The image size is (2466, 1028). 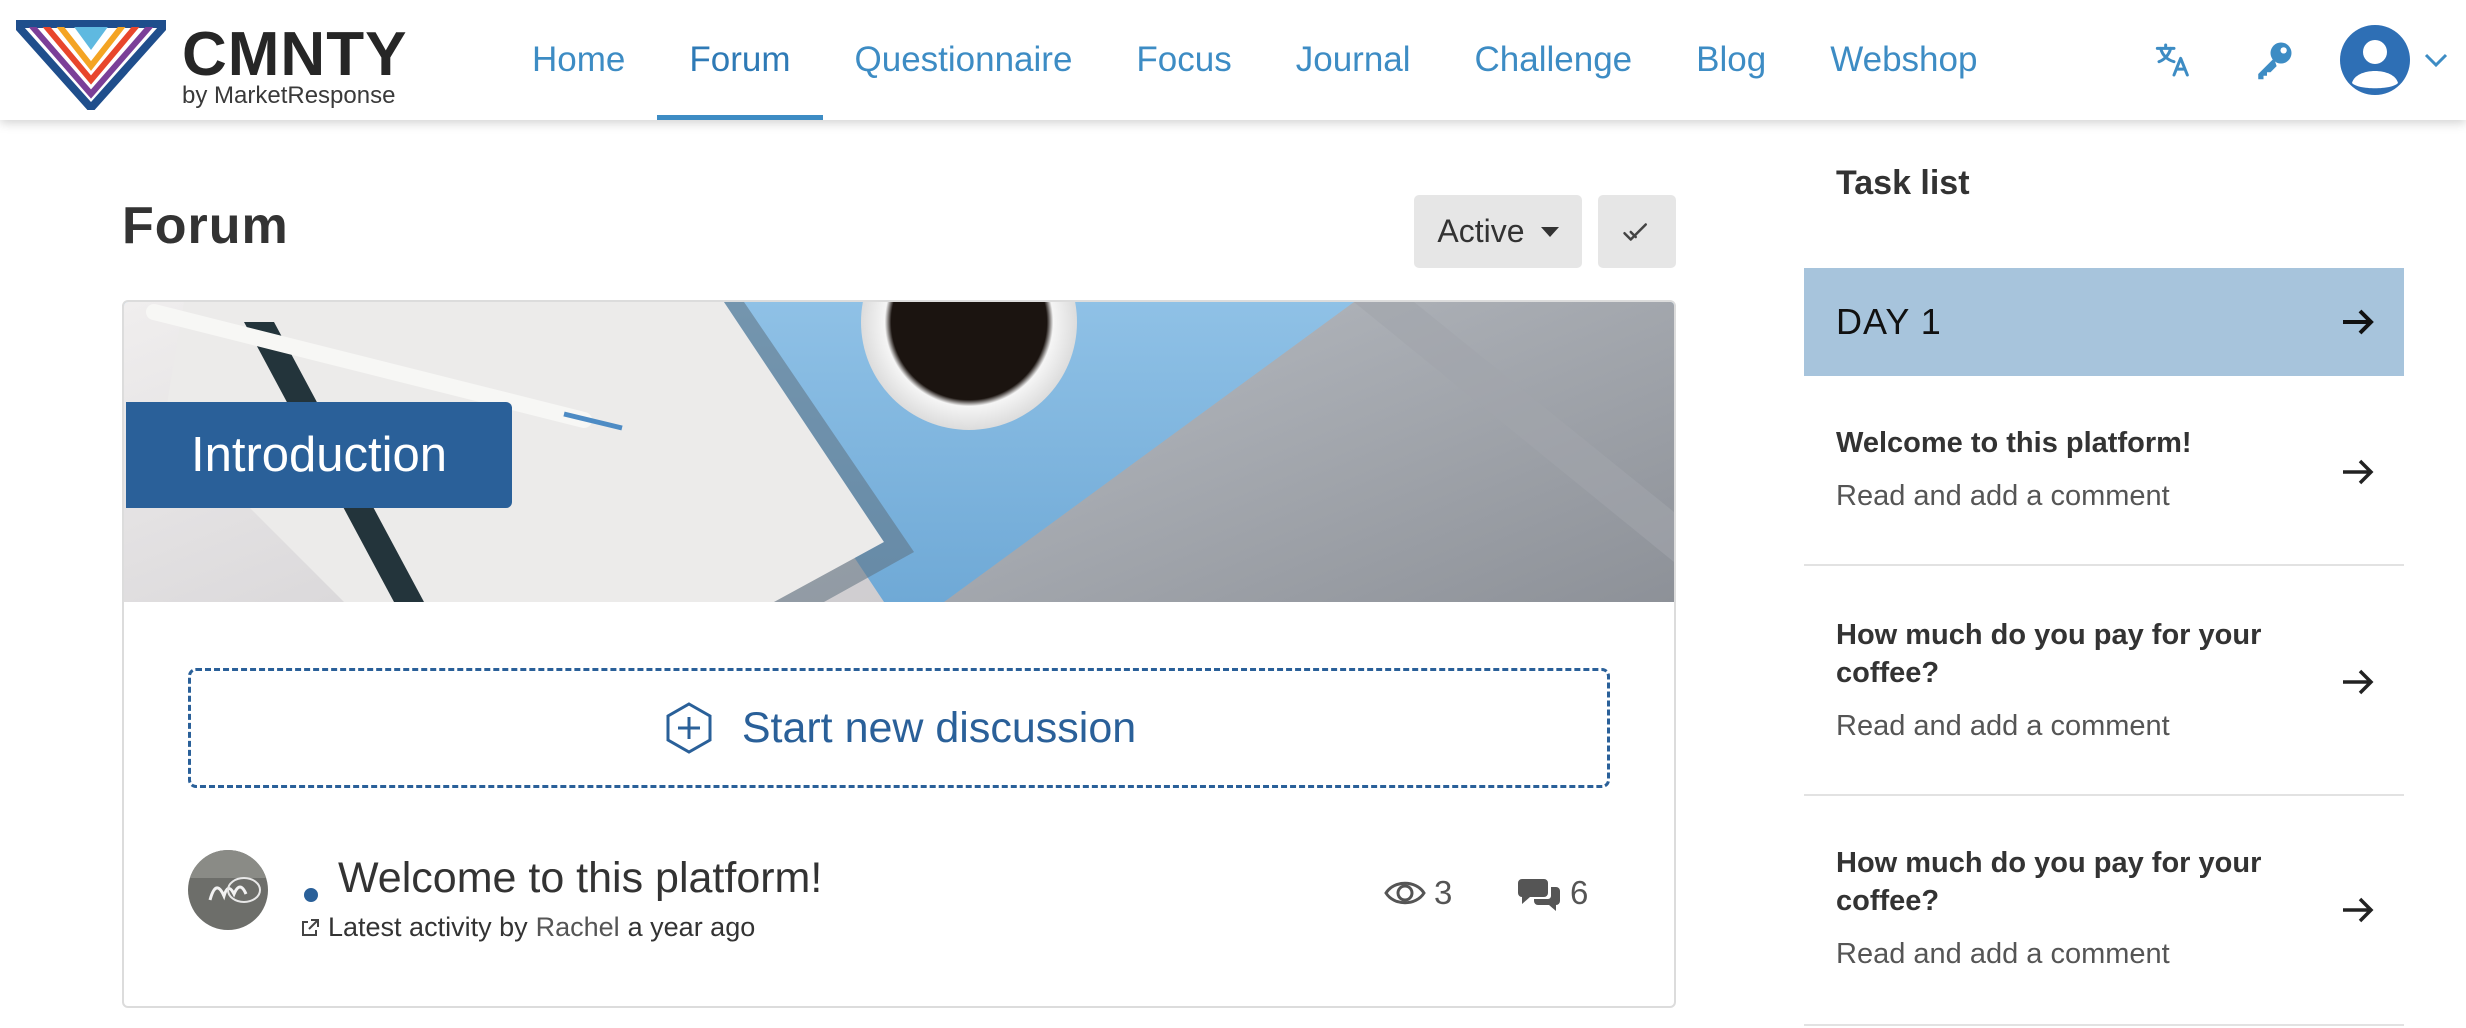 What do you see at coordinates (2104, 322) in the screenshot?
I see `task-day-header: DAY 1` at bounding box center [2104, 322].